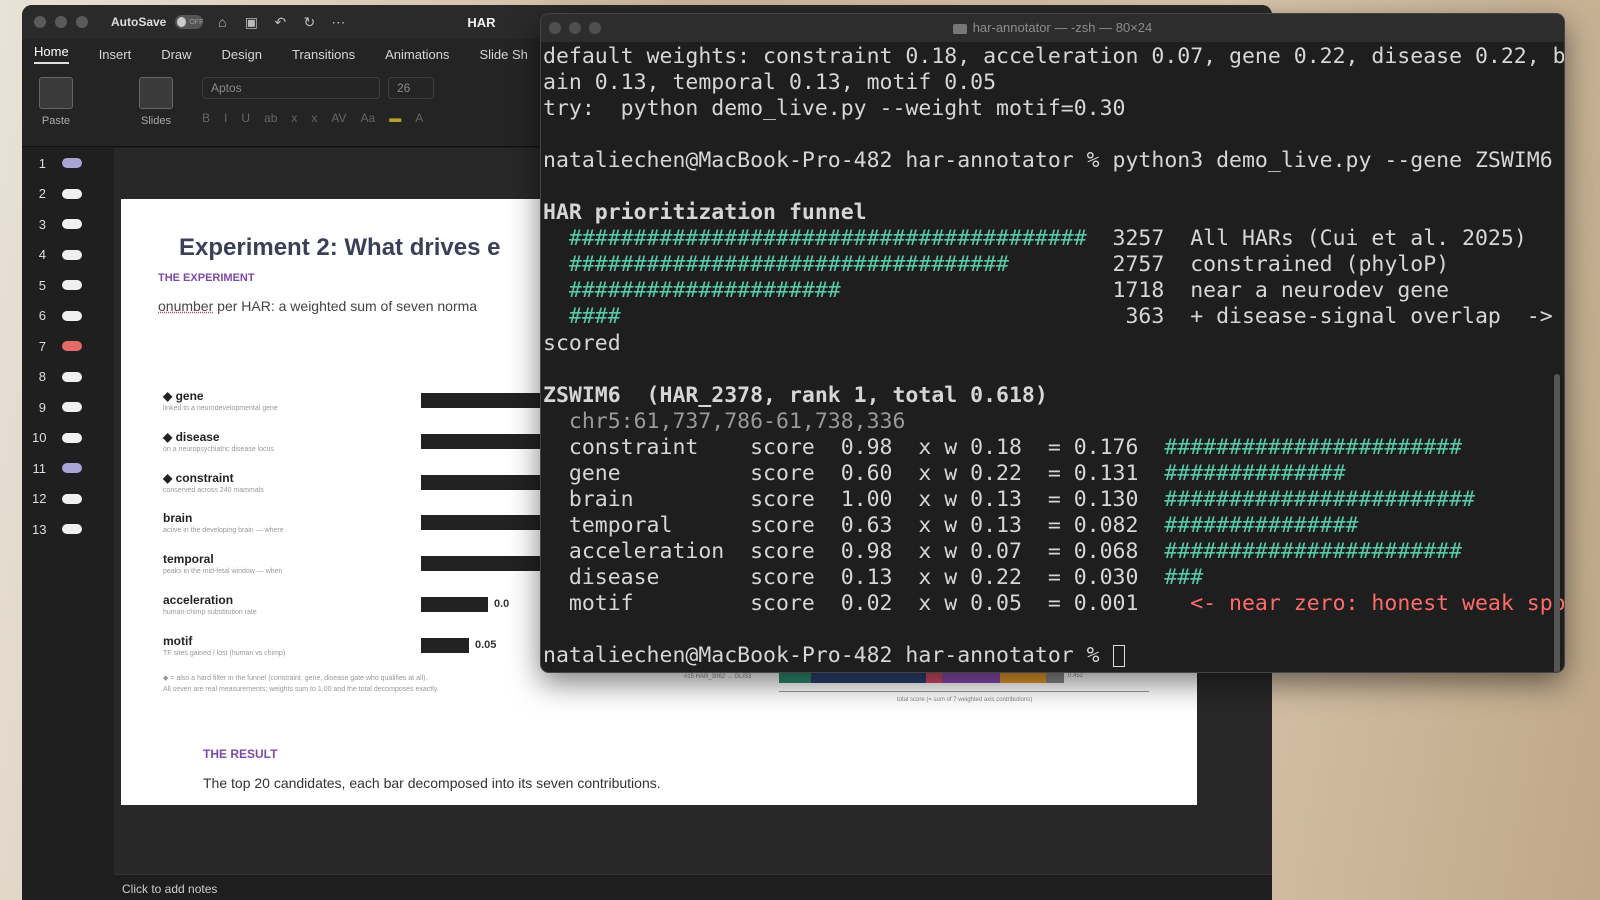 This screenshot has width=1600, height=900. Describe the element at coordinates (42, 316) in the screenshot. I see `thumbnail-number: 6` at that location.